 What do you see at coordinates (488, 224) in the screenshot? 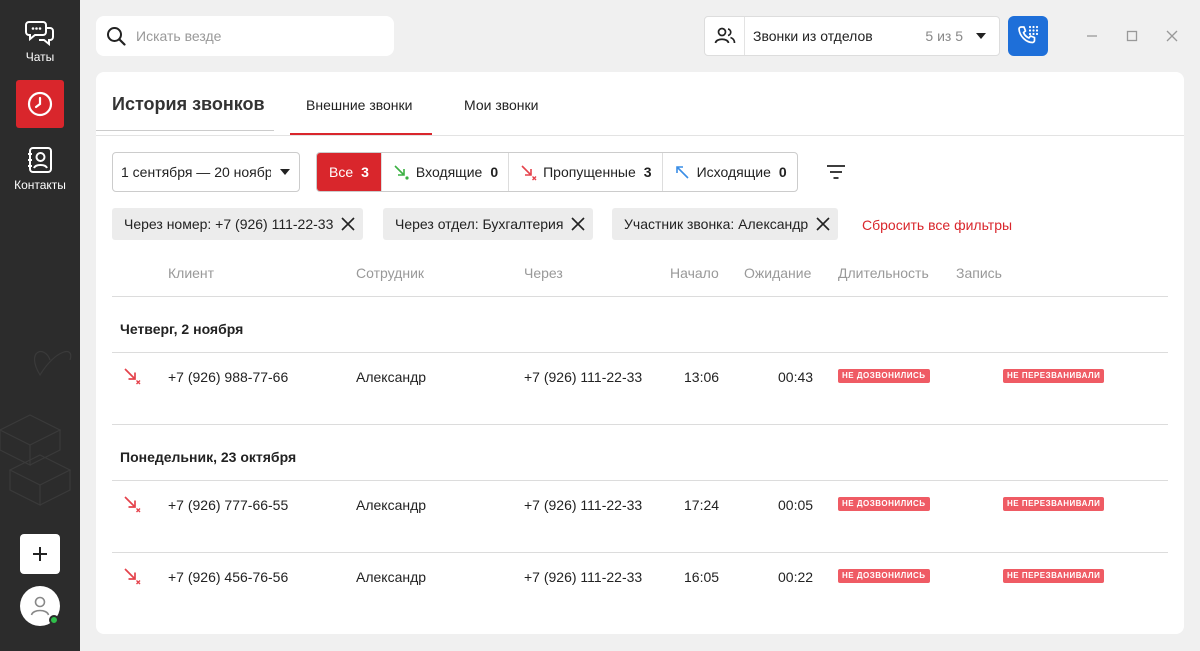
I see `filter-chip-department: Через отдел: Бухгалтерия` at bounding box center [488, 224].